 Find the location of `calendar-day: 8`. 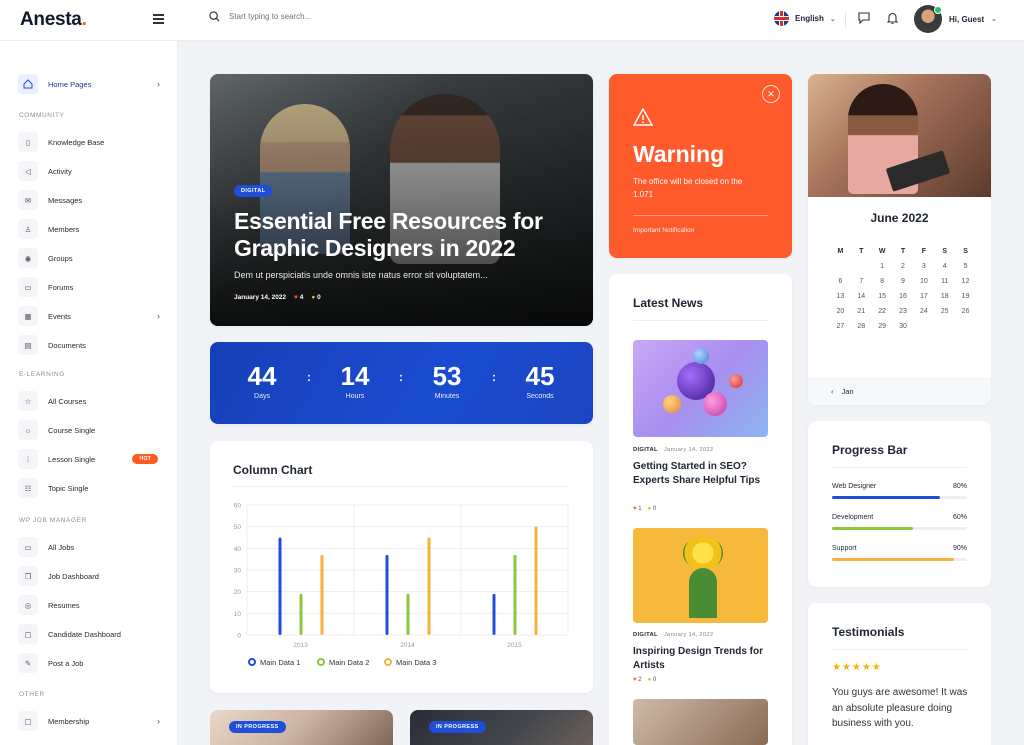

calendar-day: 8 is located at coordinates (882, 281).